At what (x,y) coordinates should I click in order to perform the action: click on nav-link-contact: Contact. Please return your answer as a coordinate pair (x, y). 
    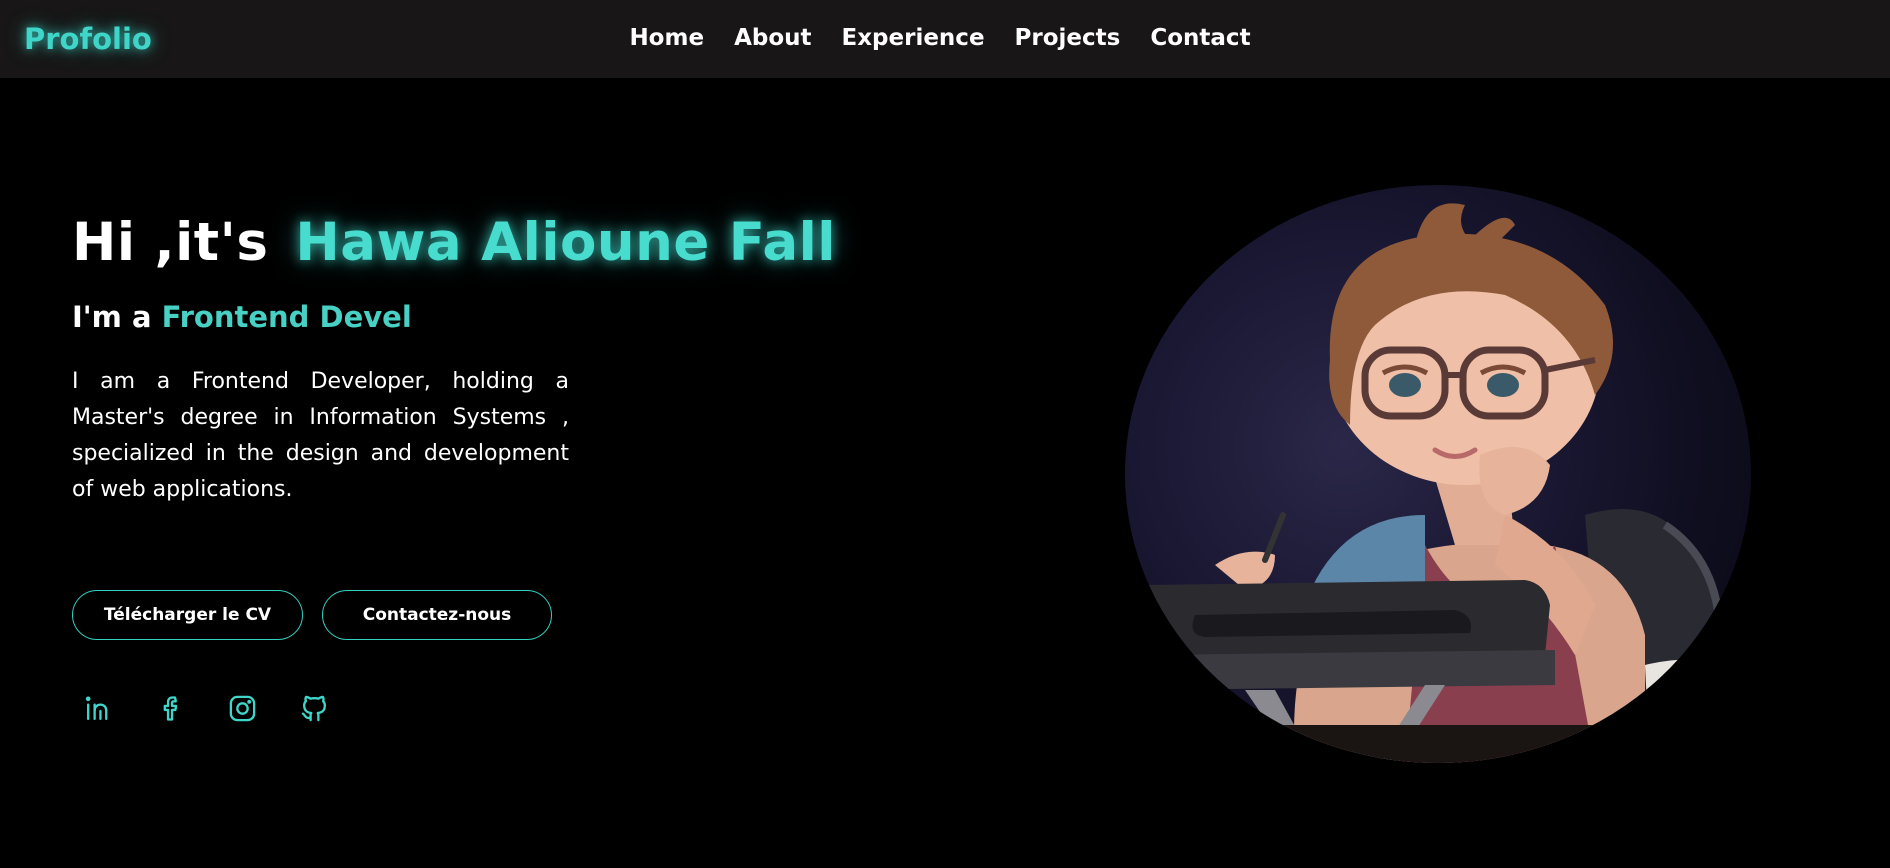
    Looking at the image, I should click on (1200, 39).